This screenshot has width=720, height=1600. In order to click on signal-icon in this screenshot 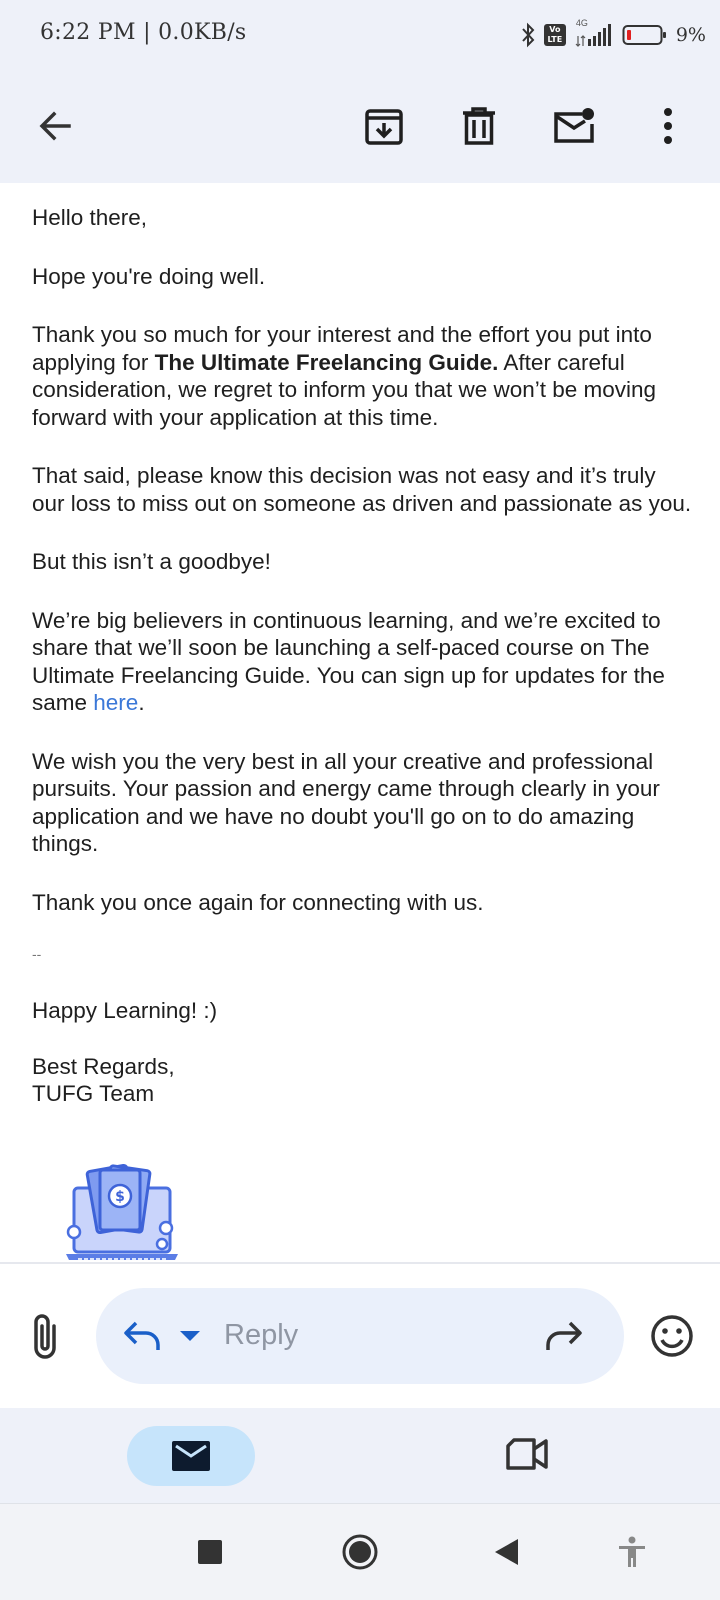, I will do `click(593, 35)`.